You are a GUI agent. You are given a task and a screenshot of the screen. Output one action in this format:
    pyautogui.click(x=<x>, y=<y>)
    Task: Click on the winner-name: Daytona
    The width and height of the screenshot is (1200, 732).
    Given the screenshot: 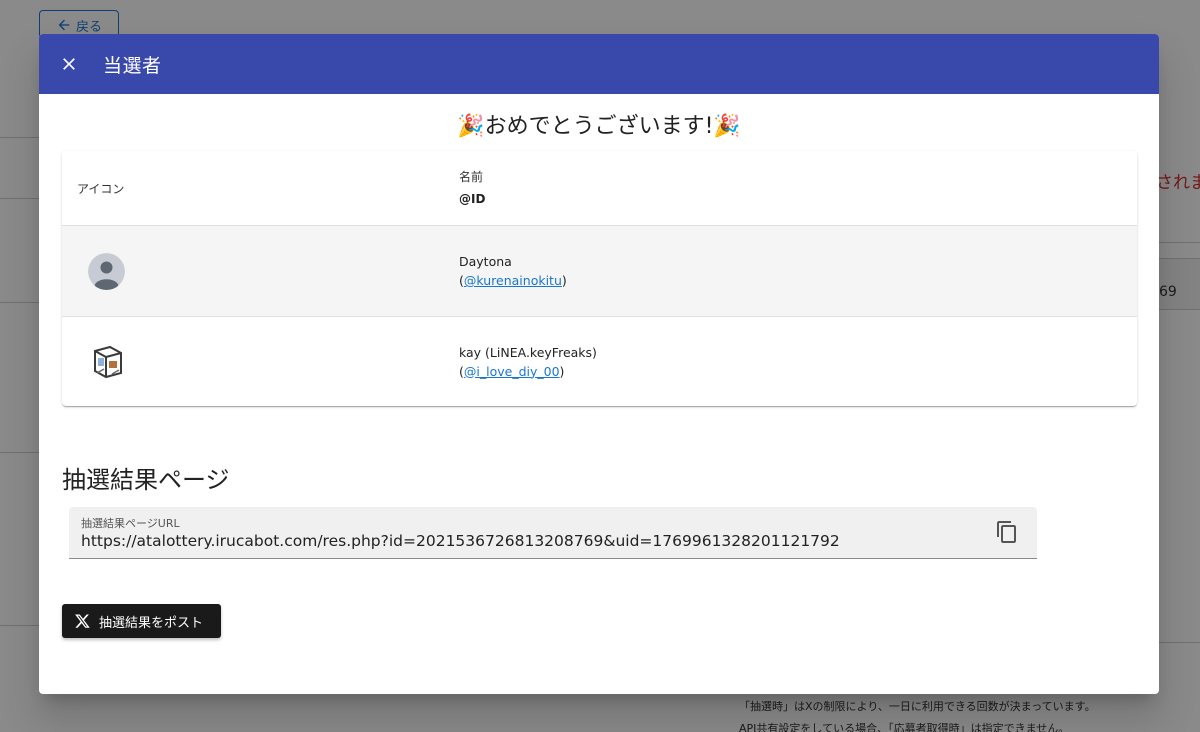 What is the action you would take?
    pyautogui.click(x=485, y=261)
    